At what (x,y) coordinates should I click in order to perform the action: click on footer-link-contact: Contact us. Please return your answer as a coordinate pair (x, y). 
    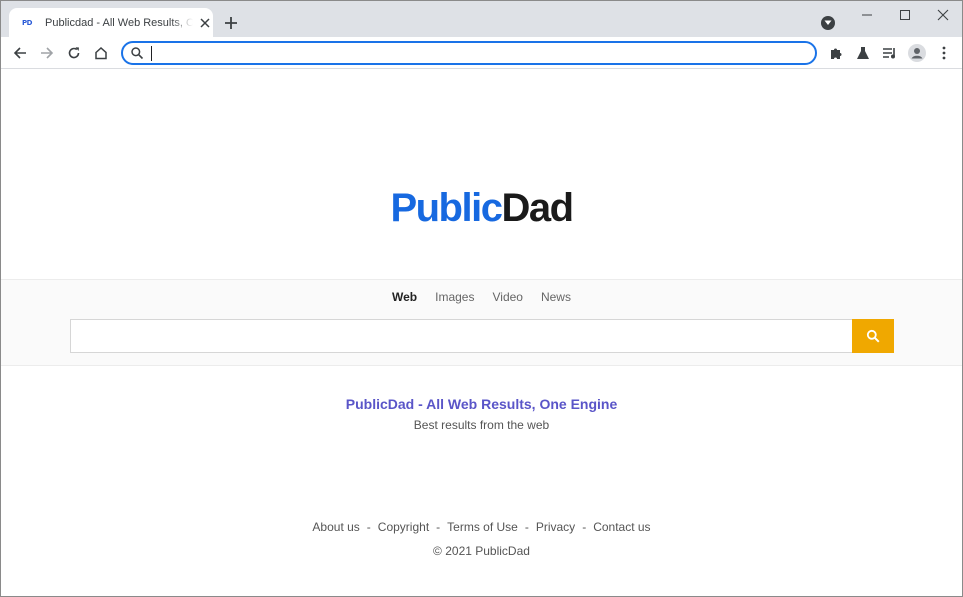
    Looking at the image, I should click on (621, 527).